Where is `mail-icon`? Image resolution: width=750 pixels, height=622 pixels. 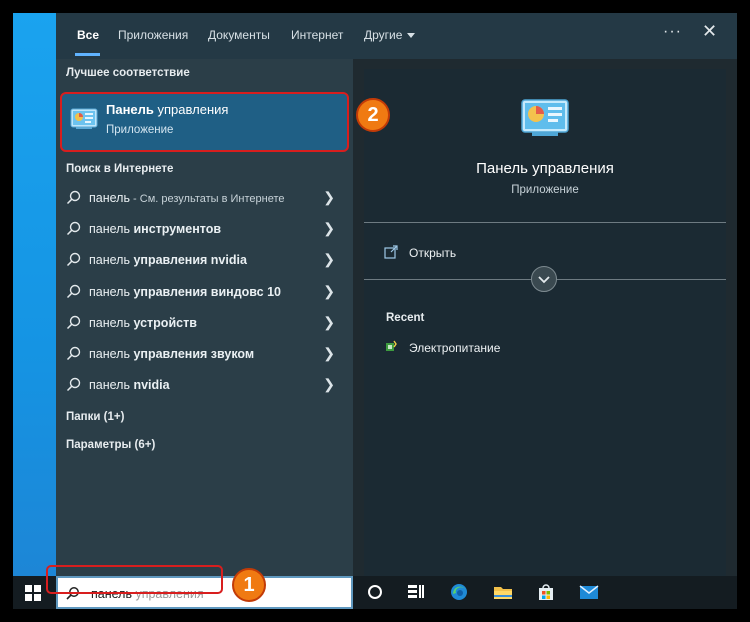 mail-icon is located at coordinates (589, 592).